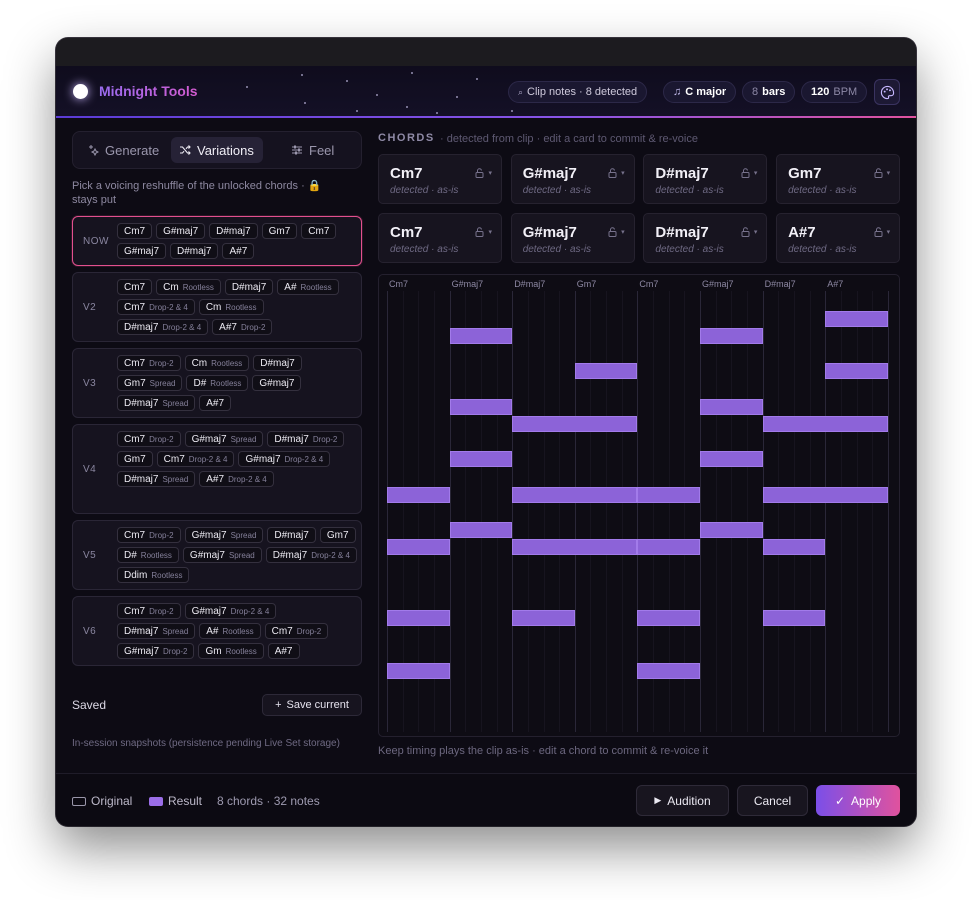 Image resolution: width=972 pixels, height=900 pixels. I want to click on chord-card-name: A#7, so click(802, 232).